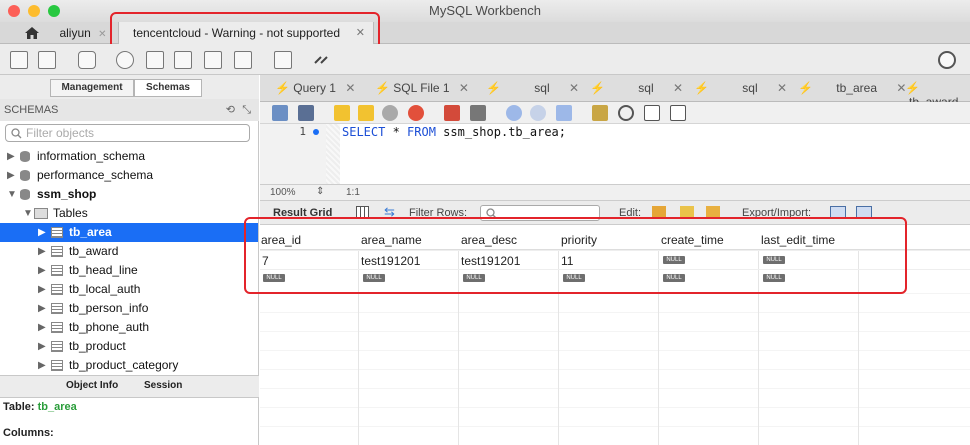 This screenshot has height=445, width=970. What do you see at coordinates (320, 191) in the screenshot?
I see `zoom-stepper-icon: ⇕` at bounding box center [320, 191].